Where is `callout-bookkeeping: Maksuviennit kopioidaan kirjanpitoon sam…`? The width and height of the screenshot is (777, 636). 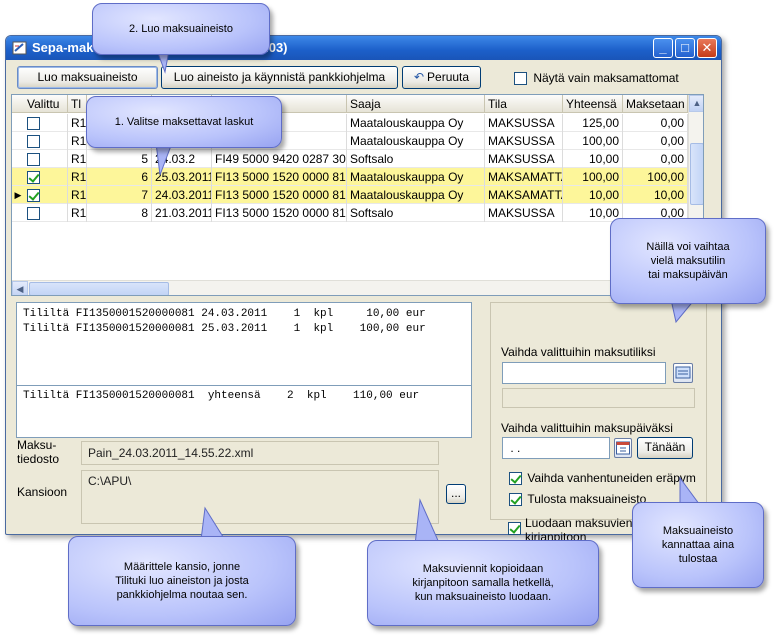
callout-bookkeeping: Maksuviennit kopioidaan kirjanpitoon sam… is located at coordinates (483, 583).